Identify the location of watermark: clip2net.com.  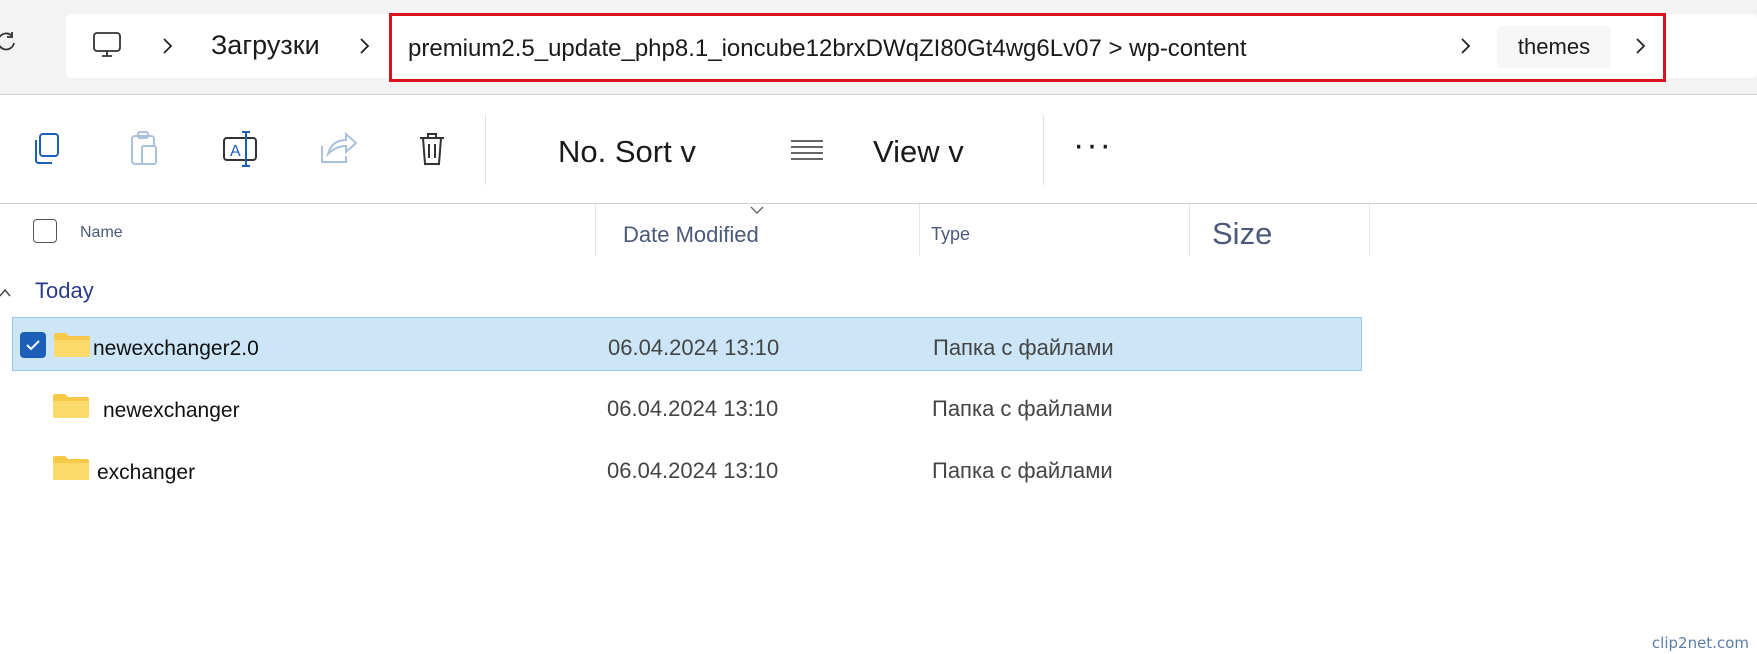
(1700, 643).